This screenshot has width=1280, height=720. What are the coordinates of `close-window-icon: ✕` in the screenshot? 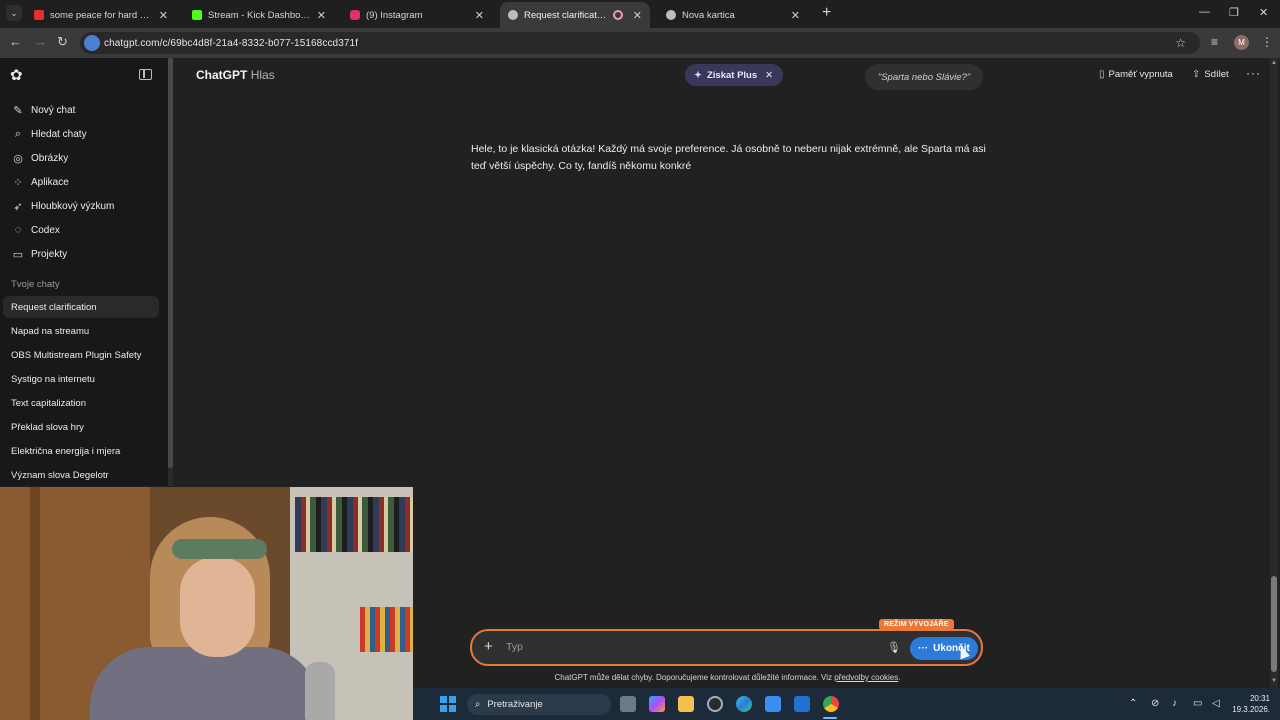 It's located at (1263, 12).